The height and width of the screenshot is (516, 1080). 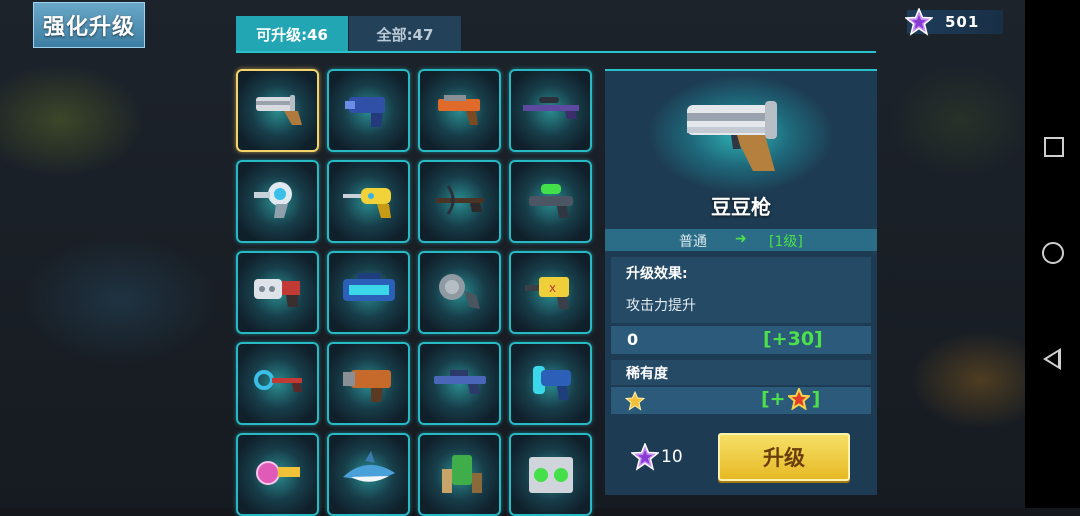 I want to click on gatling-shotgun-icon, so click(x=277, y=293).